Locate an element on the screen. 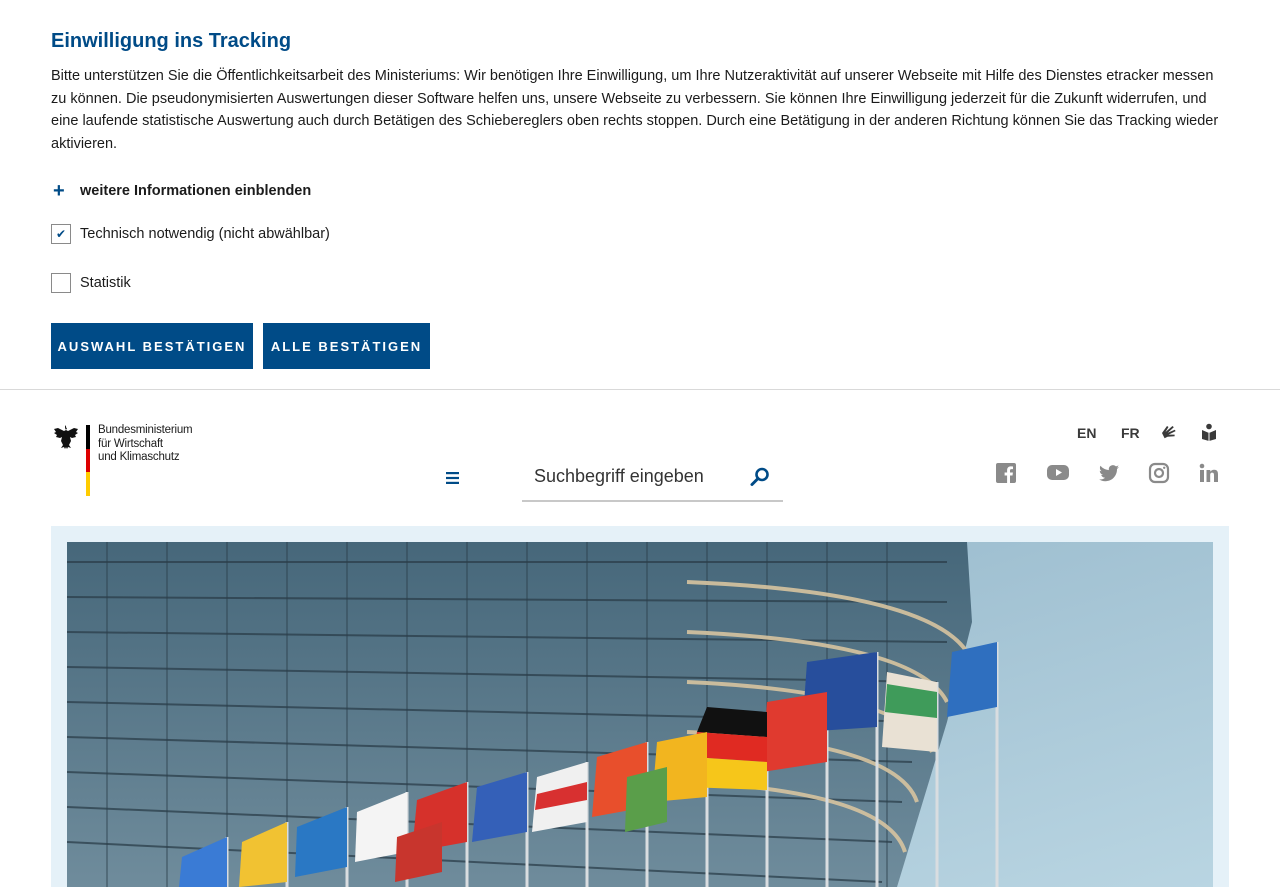 This screenshot has height=887, width=1280. confirm-selection-button: AUSWAHL BESTÄTIGEN is located at coordinates (152, 346).